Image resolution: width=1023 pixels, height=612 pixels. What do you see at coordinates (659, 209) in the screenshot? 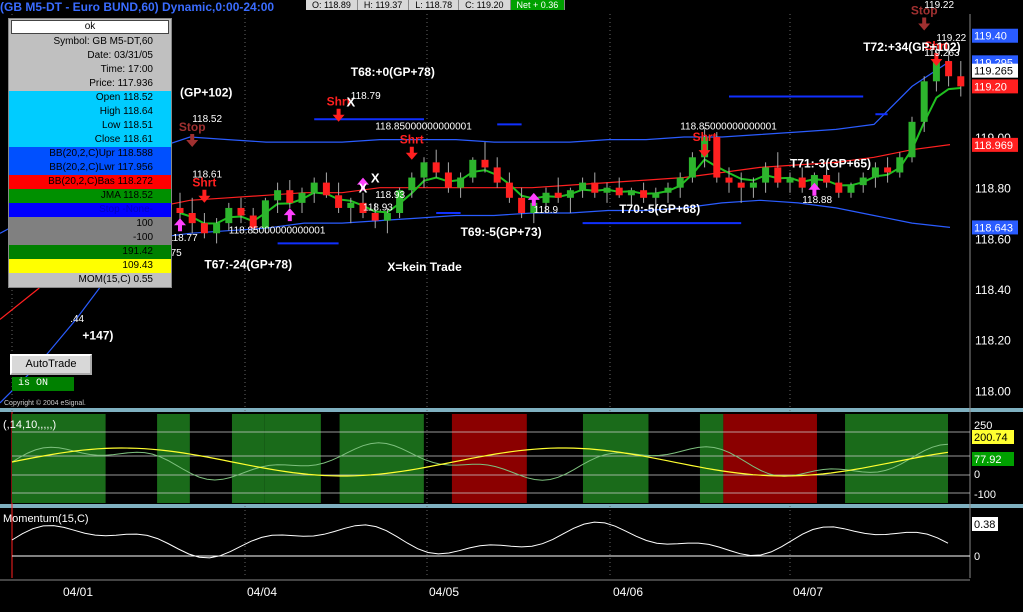
I see `trade-label: T70:-5(GP+68)` at bounding box center [659, 209].